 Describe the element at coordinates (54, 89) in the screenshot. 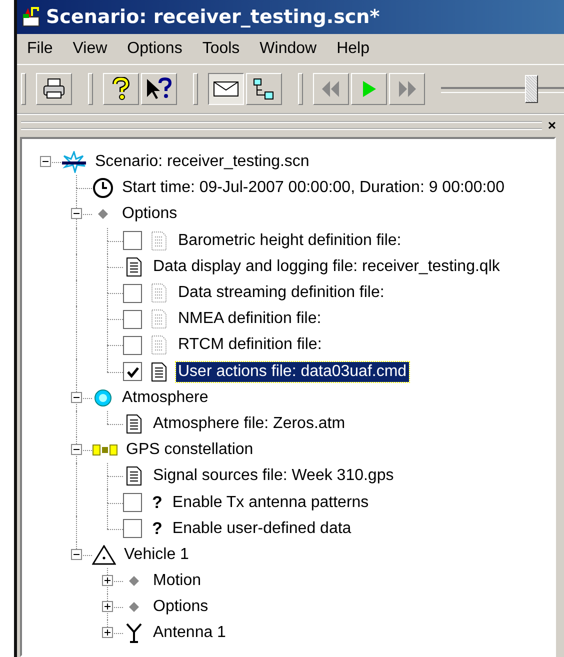

I see `printer-icon` at that location.